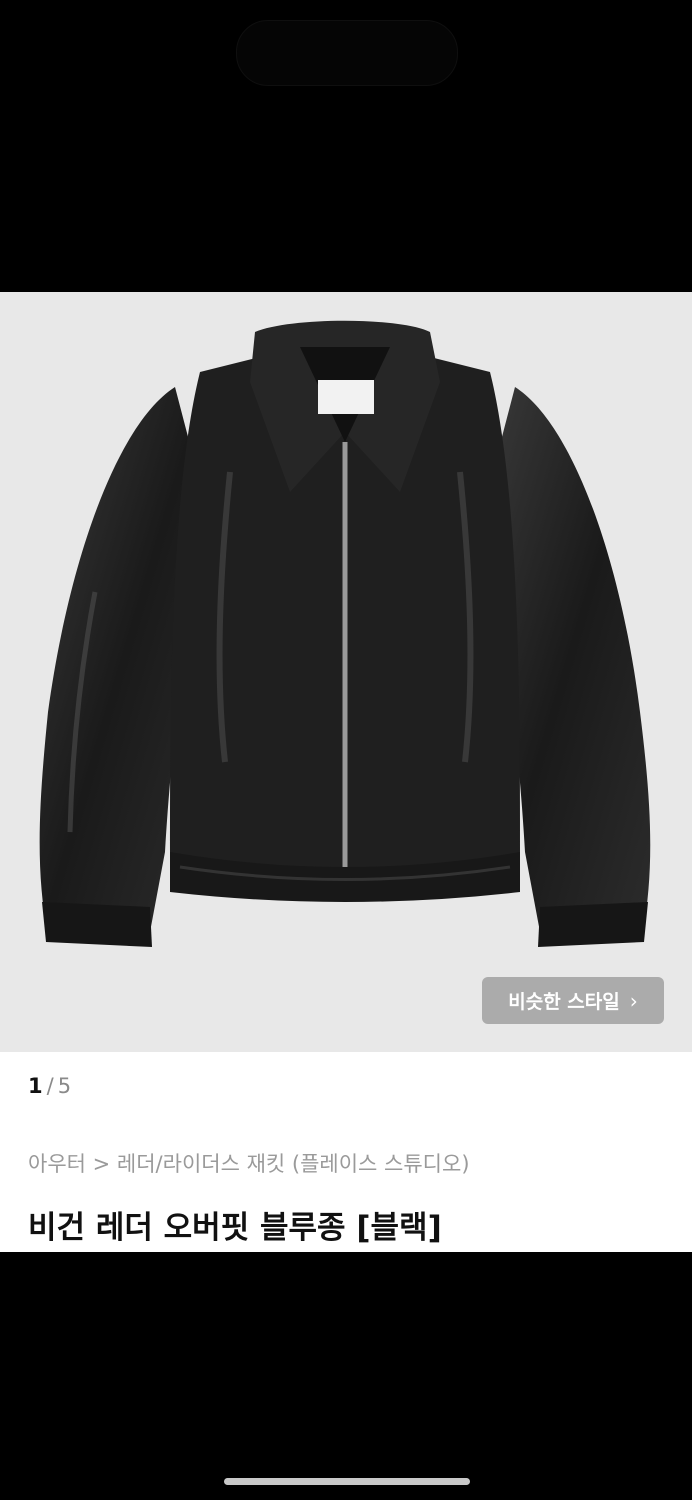  I want to click on pager-current: 1, so click(35, 1086).